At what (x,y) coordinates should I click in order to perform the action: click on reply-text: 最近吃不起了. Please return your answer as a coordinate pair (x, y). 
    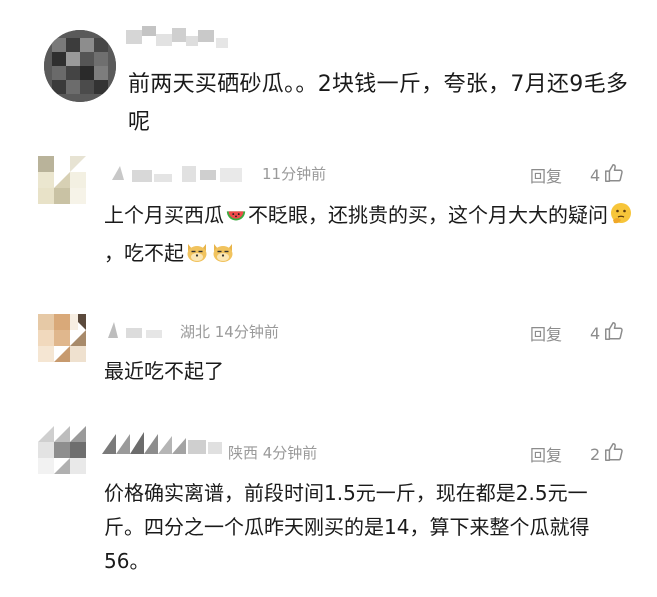
    Looking at the image, I should click on (164, 371).